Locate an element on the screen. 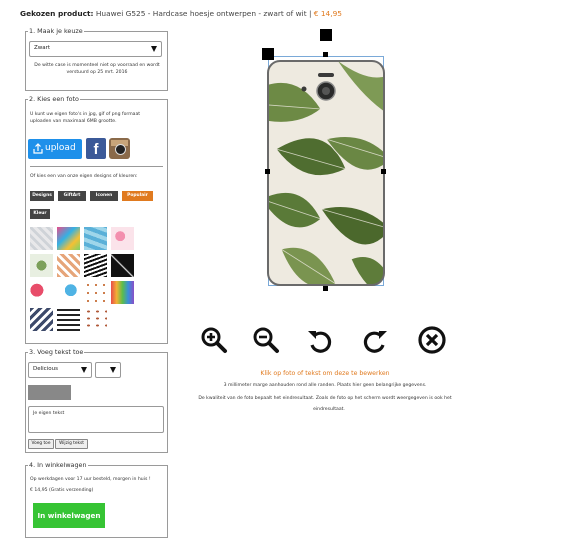 The image size is (561, 541). step1-panel: 1. Maak je keuze is located at coordinates (96, 59).